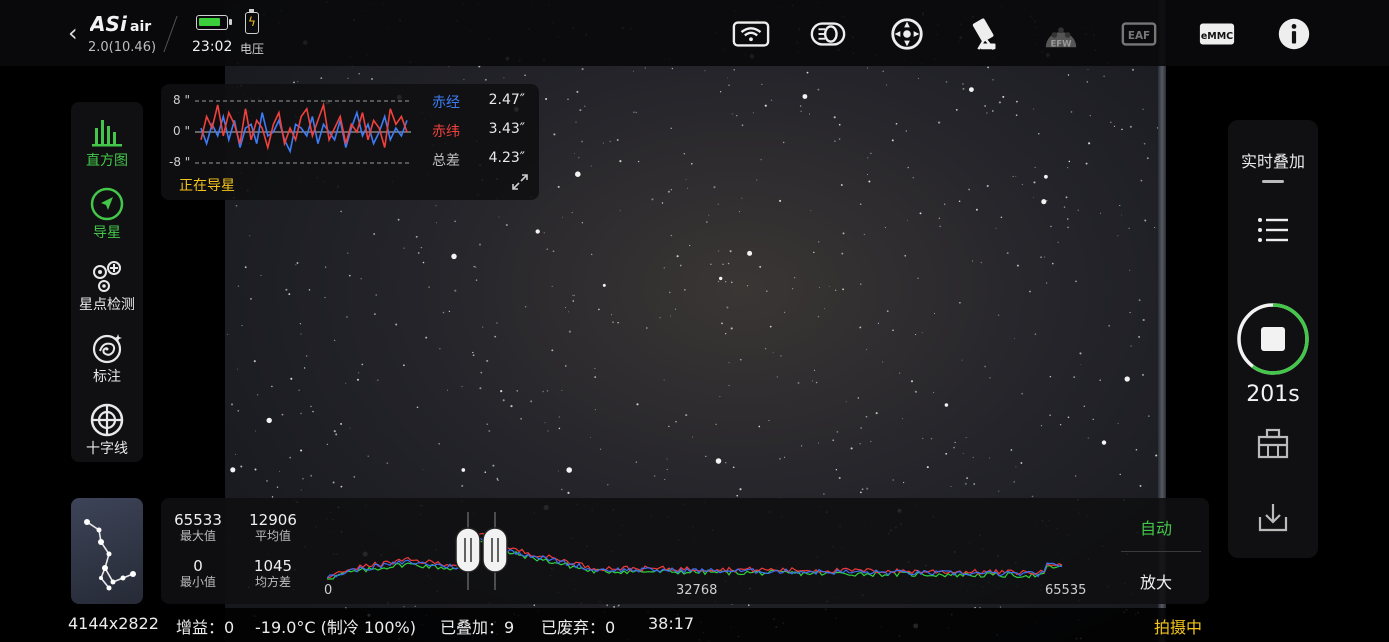 This screenshot has height=642, width=1389. I want to click on wifi-icon, so click(751, 34).